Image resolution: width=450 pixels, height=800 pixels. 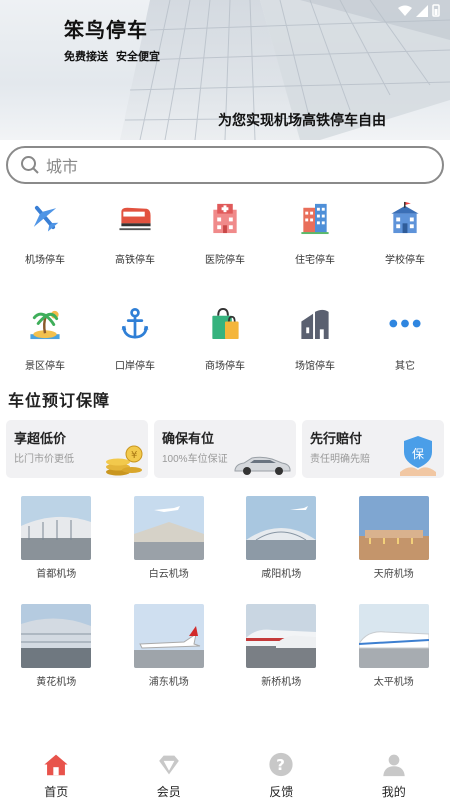 What do you see at coordinates (225, 366) in the screenshot?
I see `category-label: 商场停车` at bounding box center [225, 366].